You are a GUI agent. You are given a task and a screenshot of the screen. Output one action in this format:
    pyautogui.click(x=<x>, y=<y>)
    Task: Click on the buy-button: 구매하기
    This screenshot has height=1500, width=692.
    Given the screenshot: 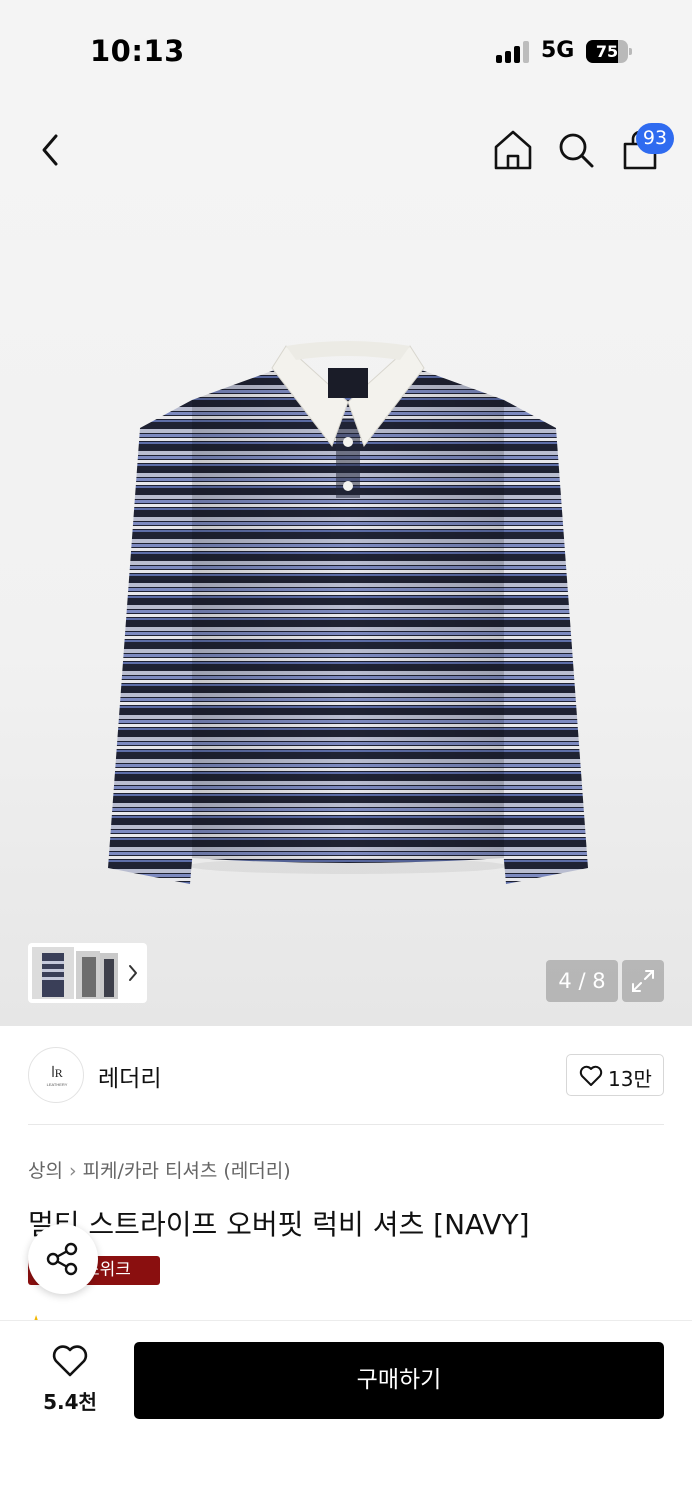 What is the action you would take?
    pyautogui.click(x=399, y=1380)
    